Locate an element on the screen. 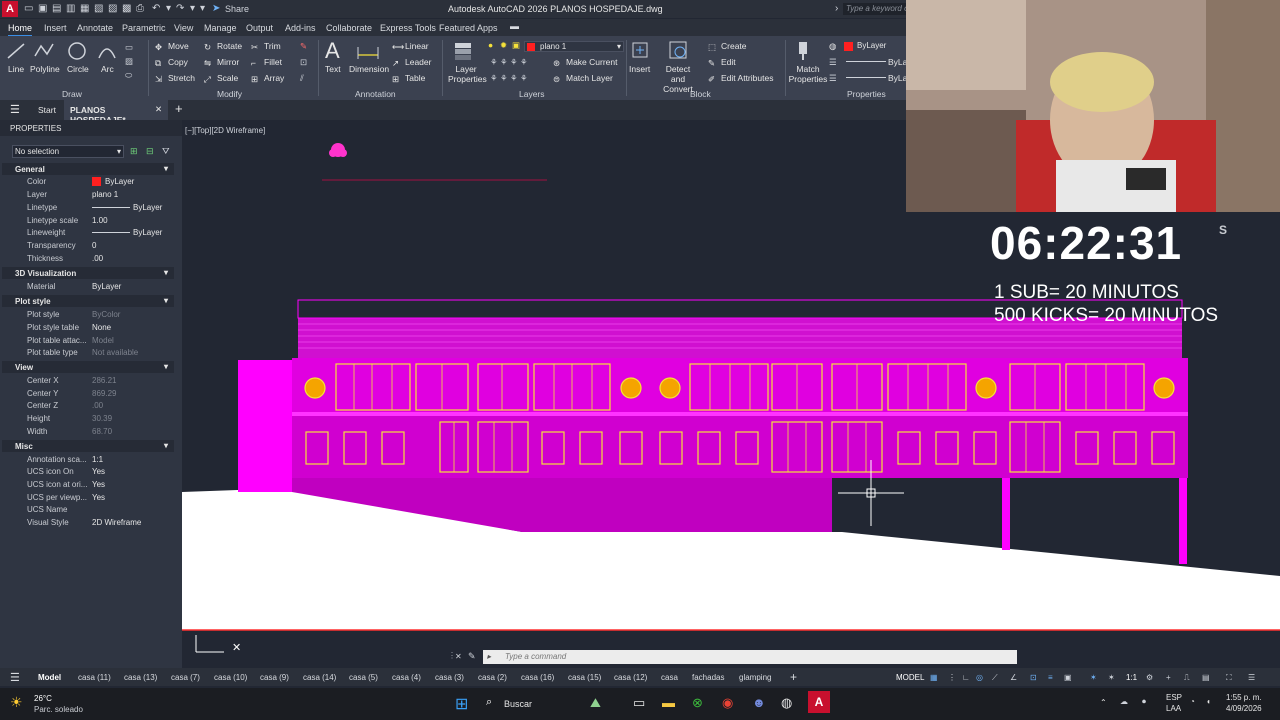  command-input: ▸ Type a command is located at coordinates (750, 657).